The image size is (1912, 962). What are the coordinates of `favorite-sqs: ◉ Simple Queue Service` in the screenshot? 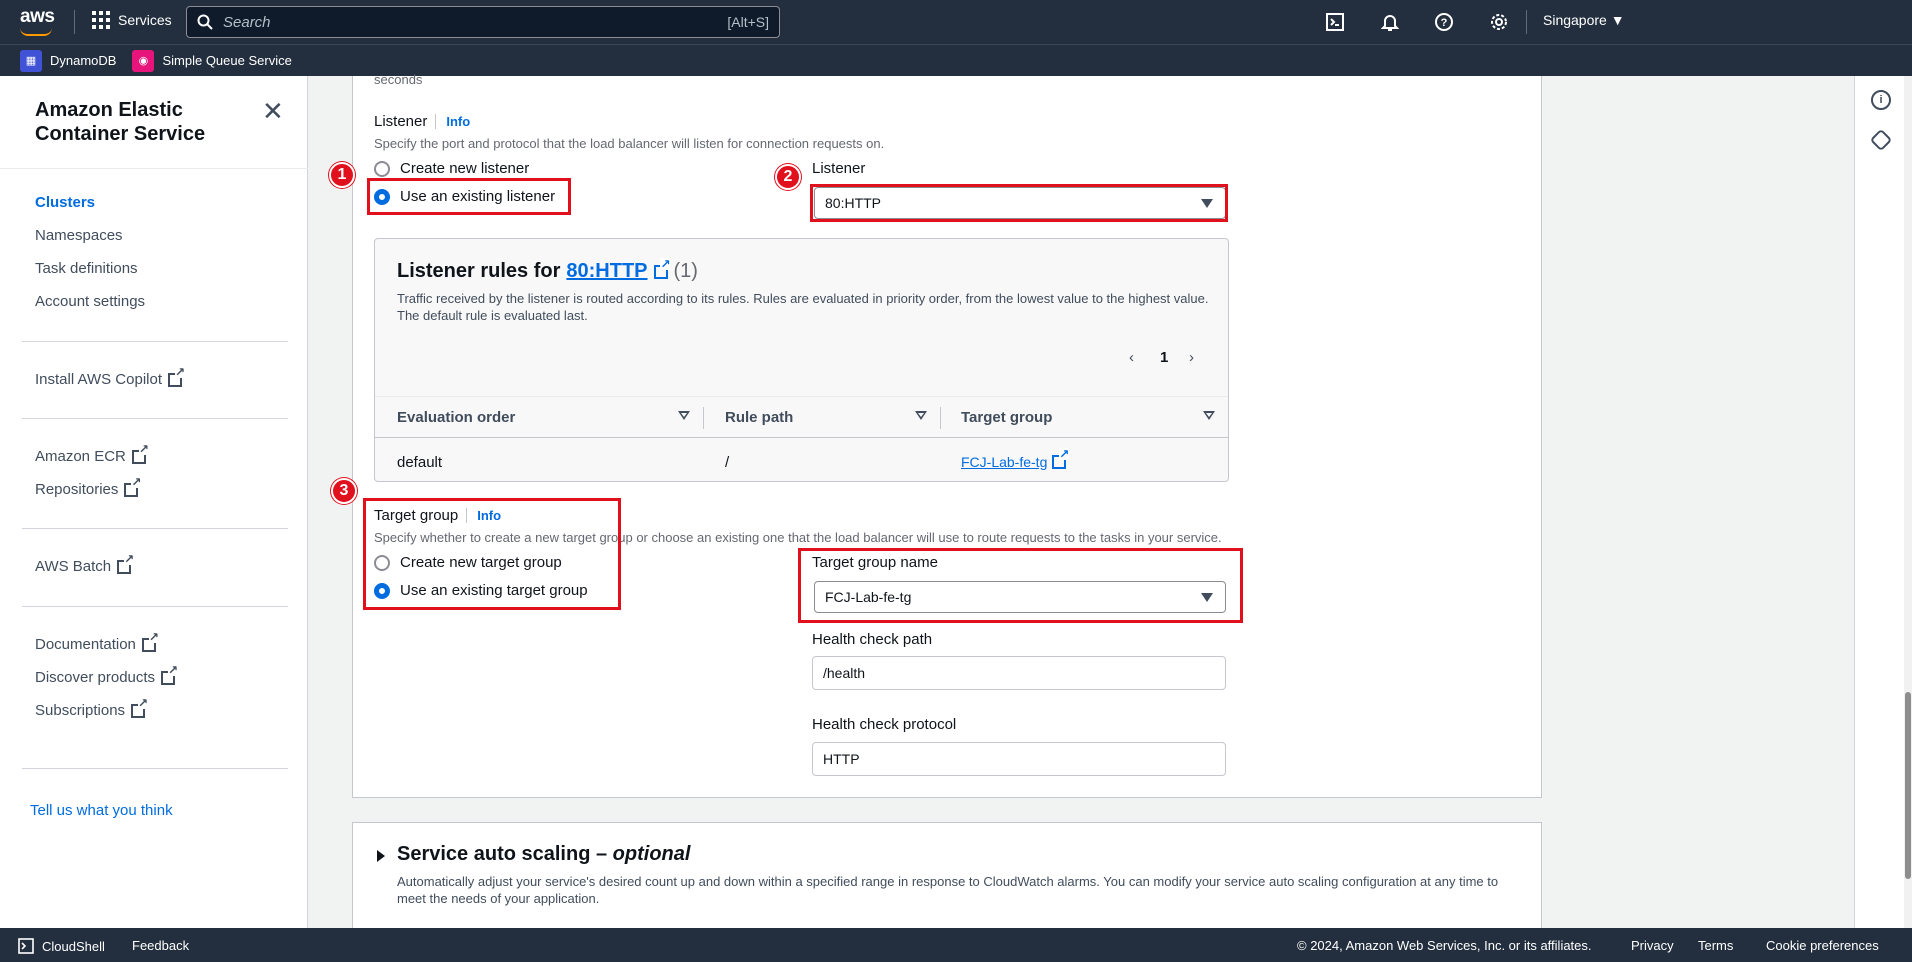 It's located at (212, 60).